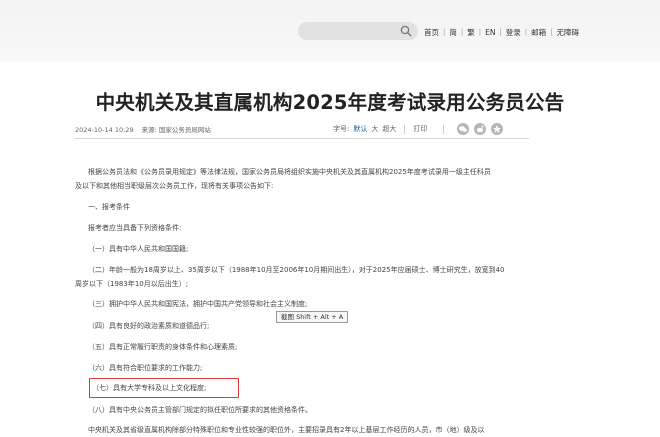 The height and width of the screenshot is (437, 660). I want to click on nav-simplified-link: 简, so click(453, 32).